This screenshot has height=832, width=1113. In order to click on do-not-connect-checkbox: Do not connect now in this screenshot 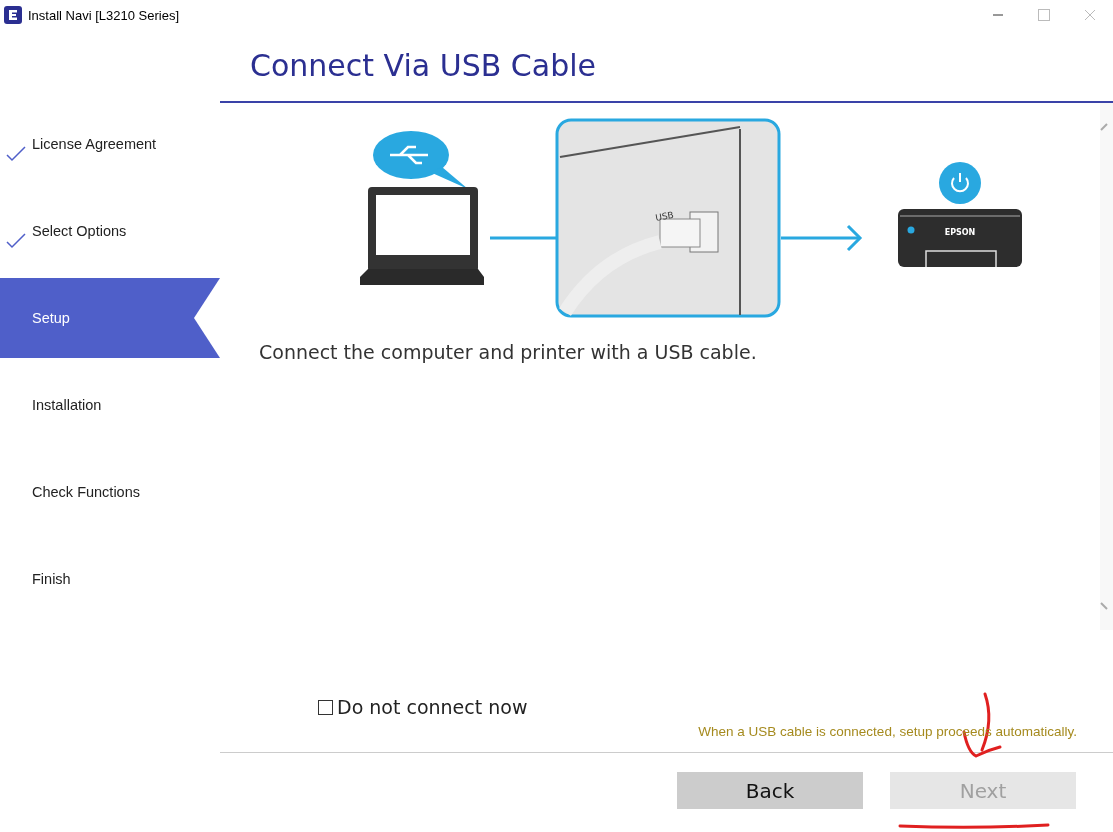, I will do `click(423, 707)`.